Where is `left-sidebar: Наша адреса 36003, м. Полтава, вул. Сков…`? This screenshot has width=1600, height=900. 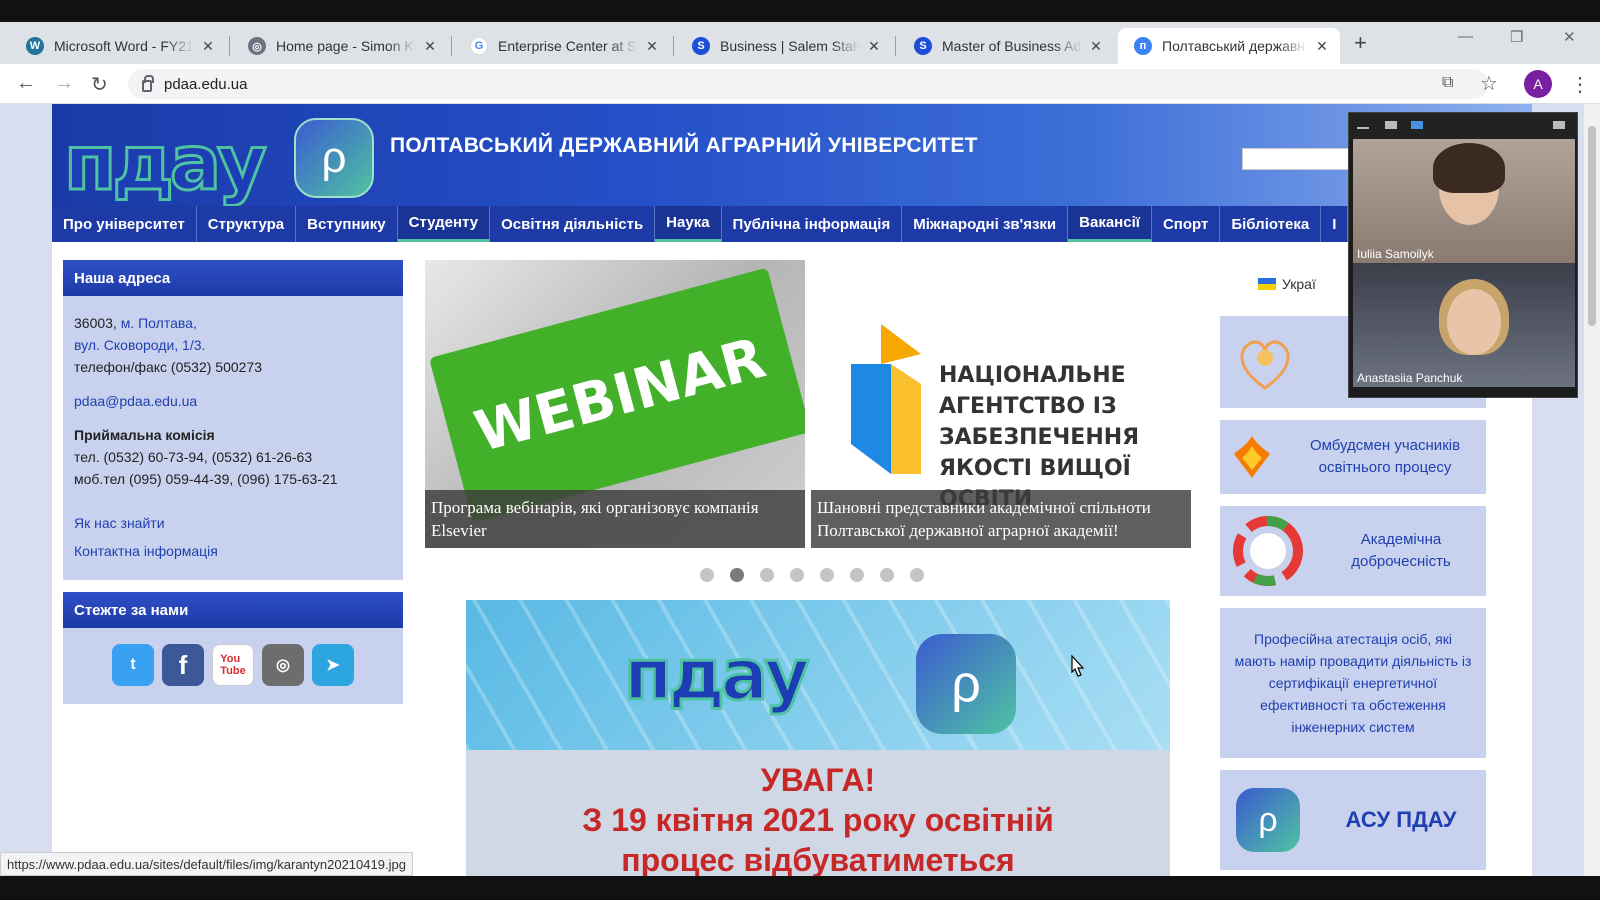 left-sidebar: Наша адреса 36003, м. Полтава, вул. Сков… is located at coordinates (233, 482).